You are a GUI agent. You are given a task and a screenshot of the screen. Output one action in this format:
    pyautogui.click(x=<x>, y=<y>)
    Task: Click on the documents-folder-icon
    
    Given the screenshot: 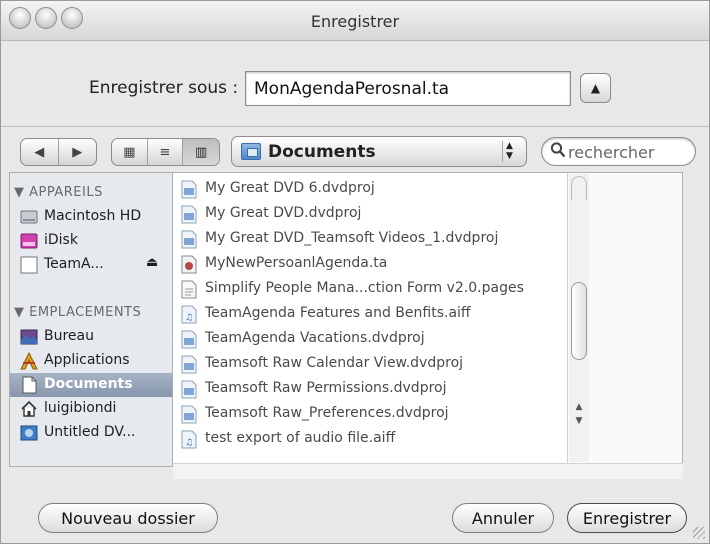 What is the action you would take?
    pyautogui.click(x=251, y=151)
    